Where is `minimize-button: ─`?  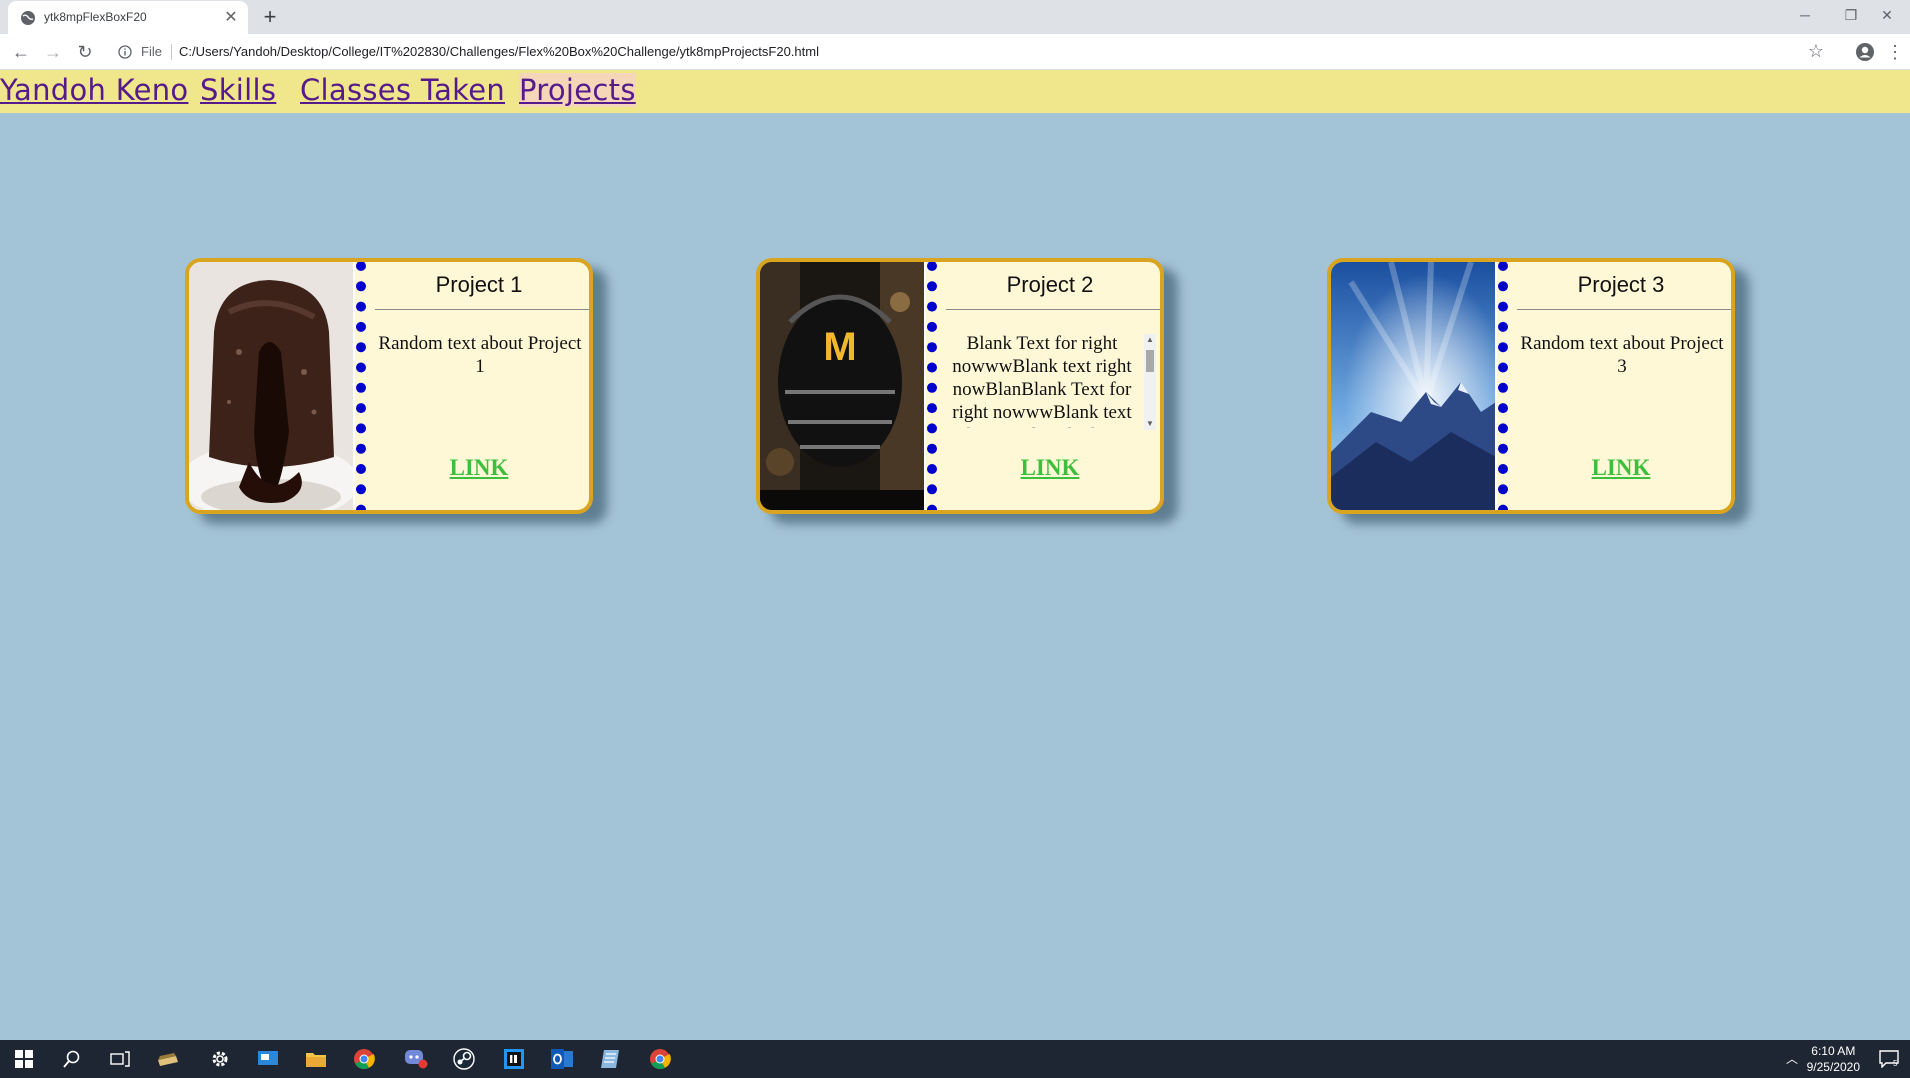
minimize-button: ─ is located at coordinates (1805, 15).